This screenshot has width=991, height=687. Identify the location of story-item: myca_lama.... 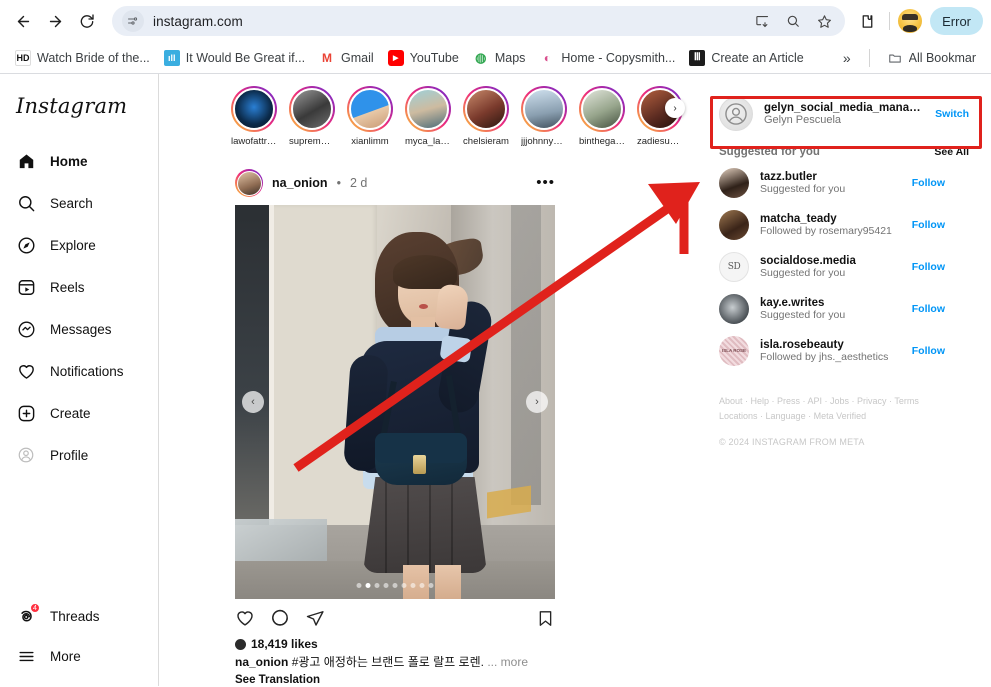
(428, 116).